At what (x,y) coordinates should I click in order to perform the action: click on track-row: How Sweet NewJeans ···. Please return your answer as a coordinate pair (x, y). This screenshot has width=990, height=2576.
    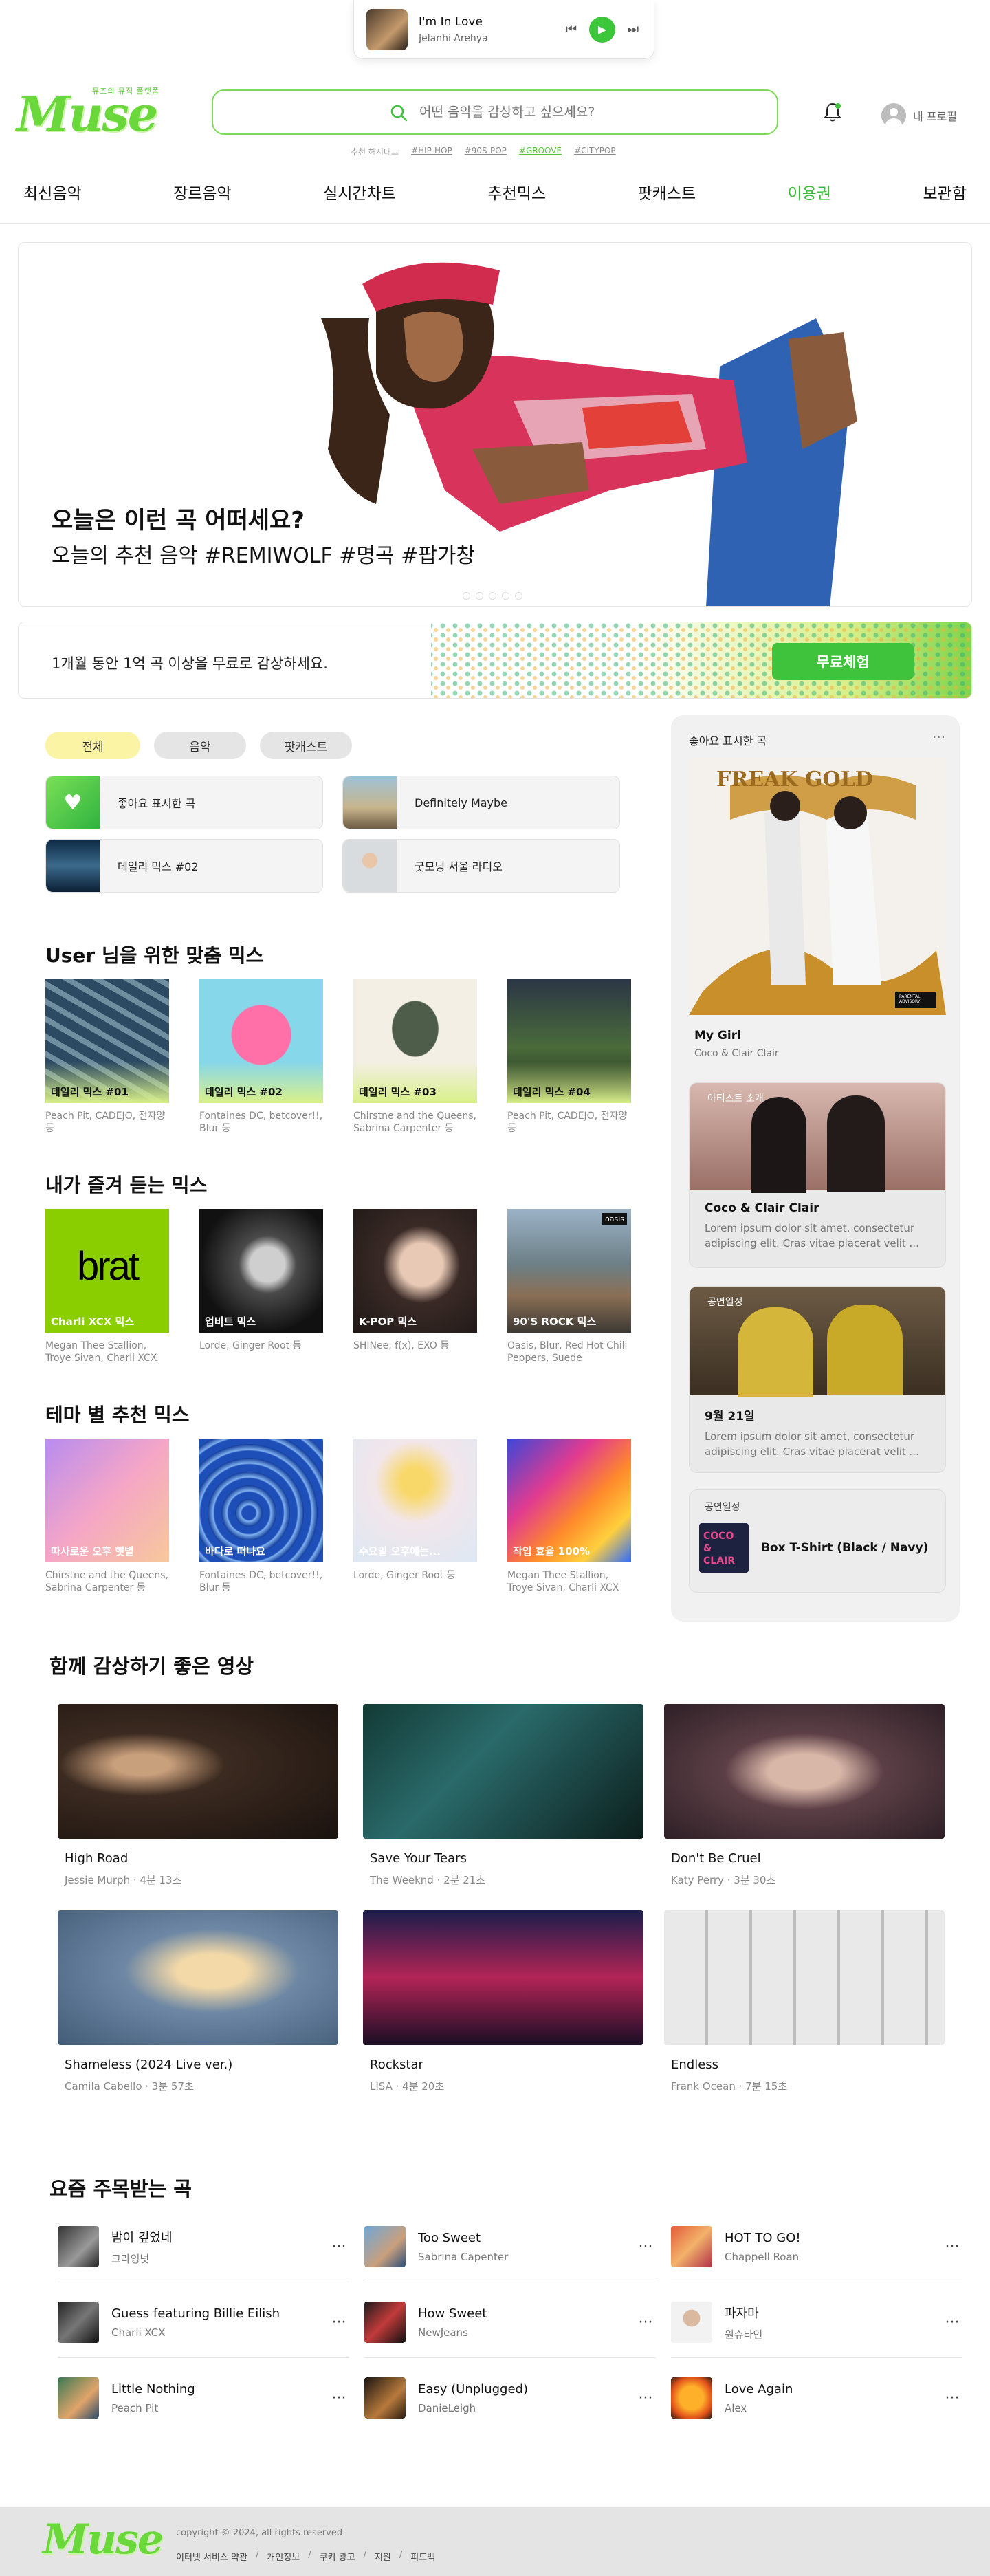
    Looking at the image, I should click on (510, 2322).